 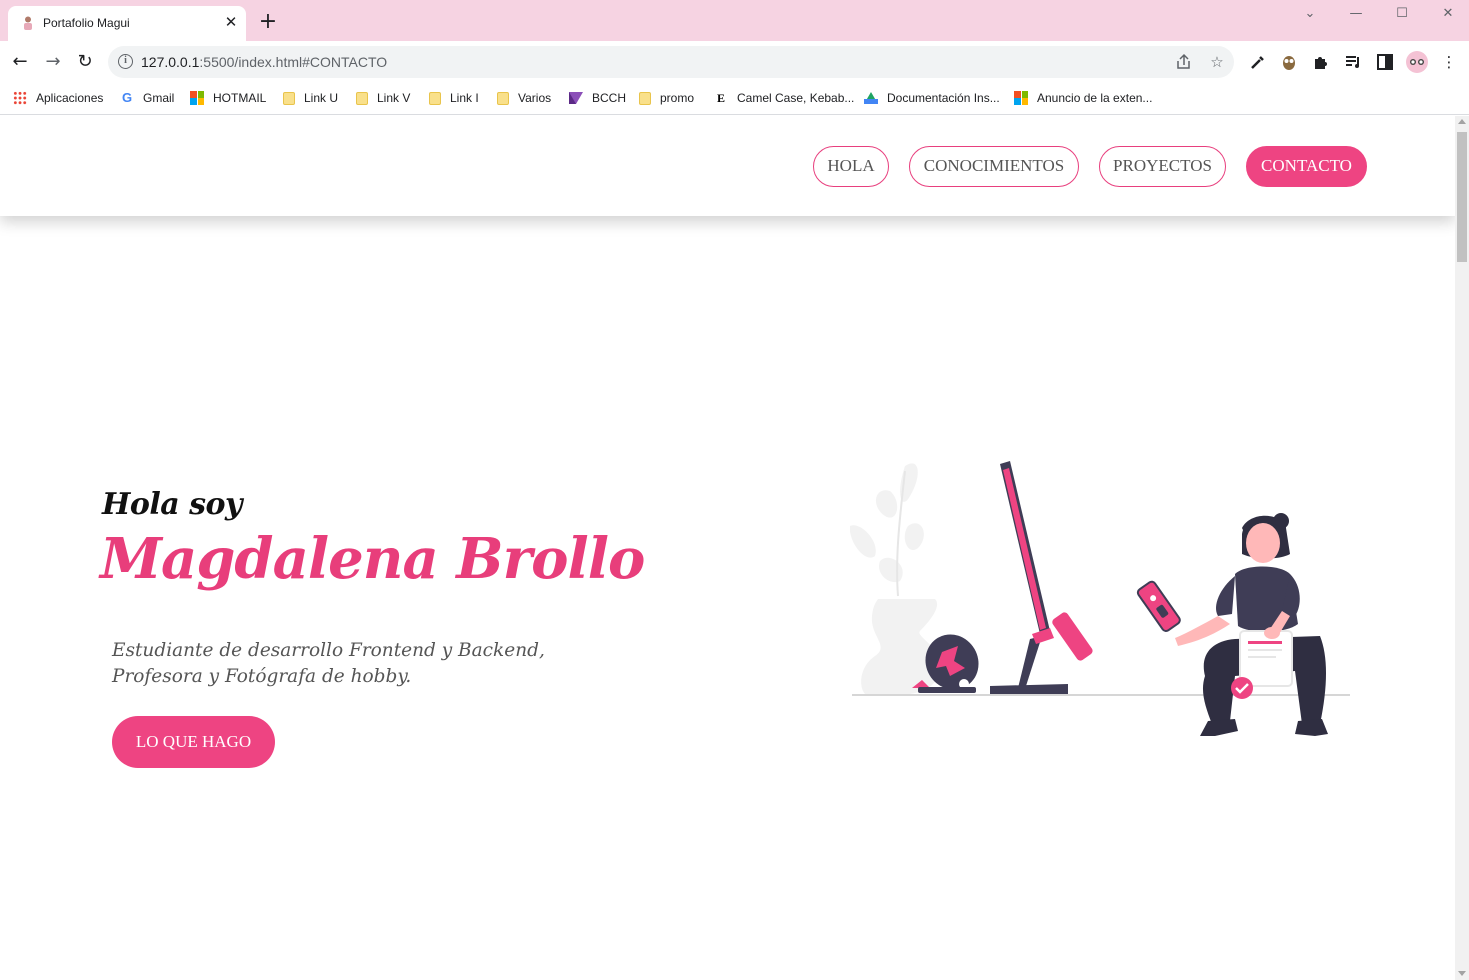 I want to click on e-icon: E, so click(x=720, y=98).